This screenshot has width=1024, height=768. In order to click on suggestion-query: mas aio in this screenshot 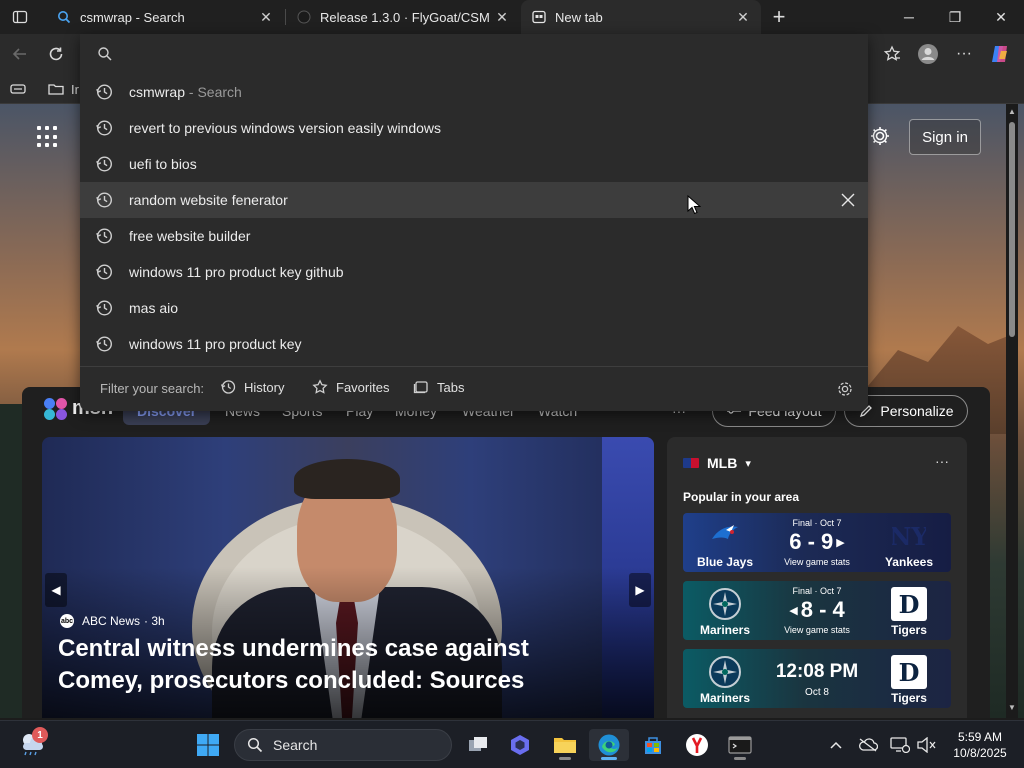, I will do `click(154, 308)`.